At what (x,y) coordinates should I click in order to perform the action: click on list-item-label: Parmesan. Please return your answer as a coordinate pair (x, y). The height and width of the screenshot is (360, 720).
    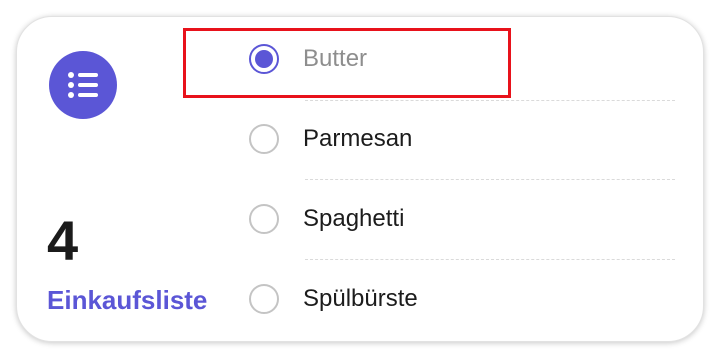
    Looking at the image, I should click on (358, 138).